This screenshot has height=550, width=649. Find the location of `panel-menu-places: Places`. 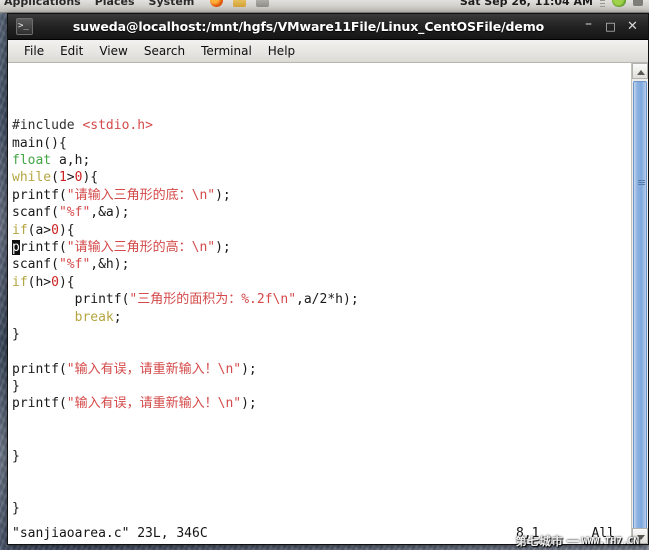

panel-menu-places: Places is located at coordinates (115, 4).